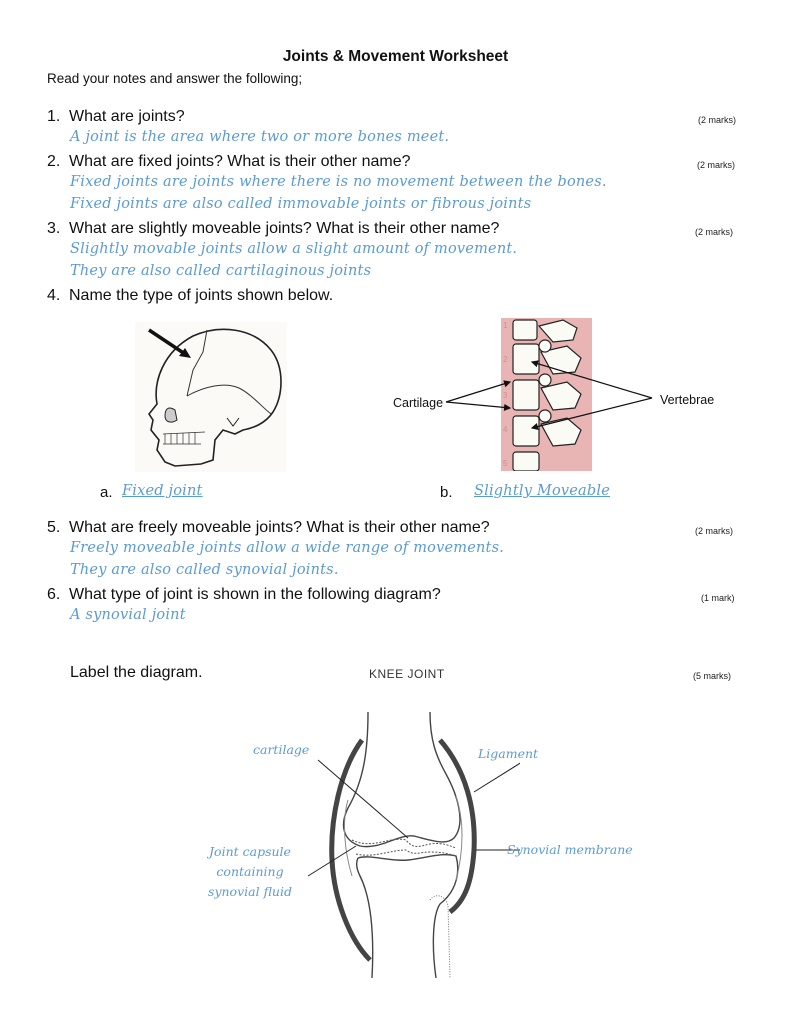 The width and height of the screenshot is (791, 1024). Describe the element at coordinates (542, 491) in the screenshot. I see `answer-b: Slightly Moveable` at that location.